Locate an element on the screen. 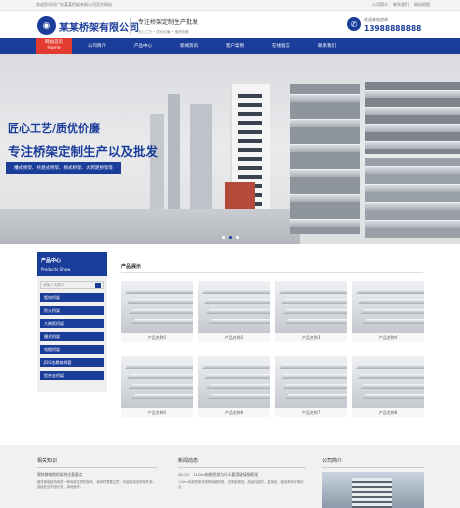 The height and width of the screenshot is (508, 460). product-caption: 产品名称8 is located at coordinates (388, 412).